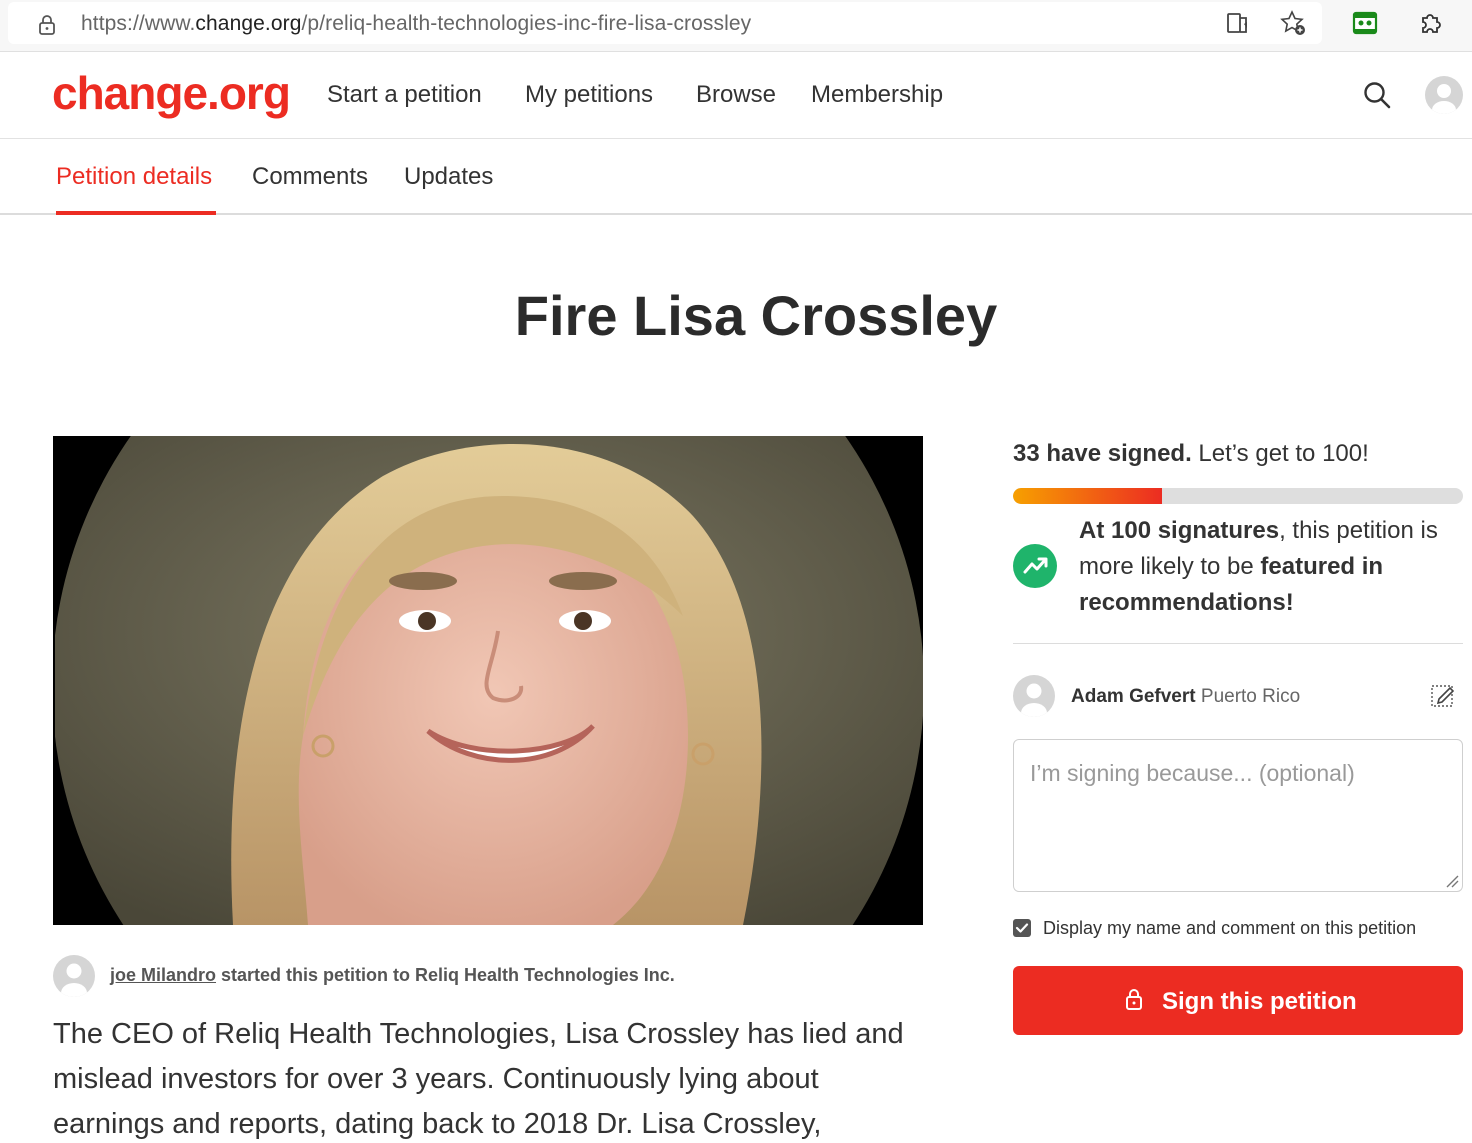 The height and width of the screenshot is (1143, 1472). Describe the element at coordinates (1035, 566) in the screenshot. I see `trending-up-icon` at that location.